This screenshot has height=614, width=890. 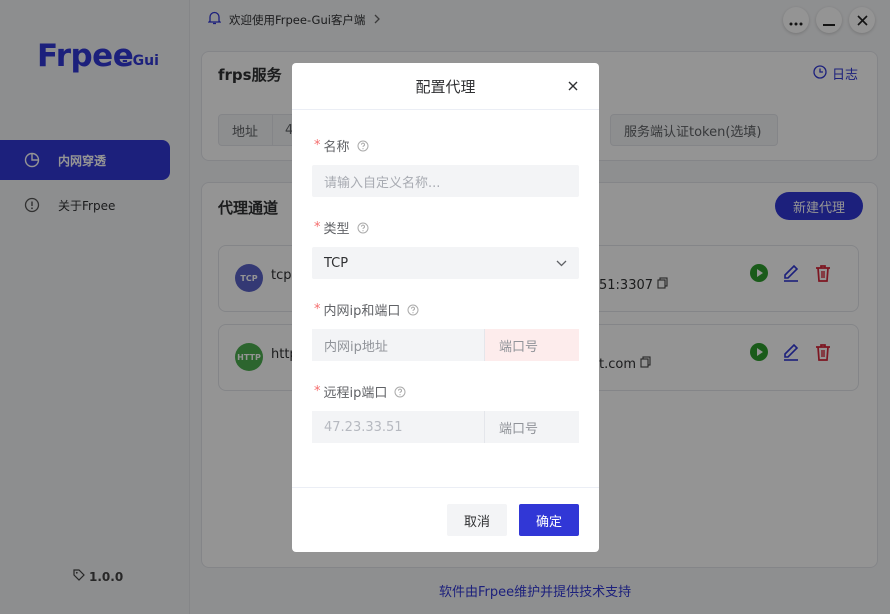 I want to click on remote-label: * 远程ip端口, so click(x=360, y=391).